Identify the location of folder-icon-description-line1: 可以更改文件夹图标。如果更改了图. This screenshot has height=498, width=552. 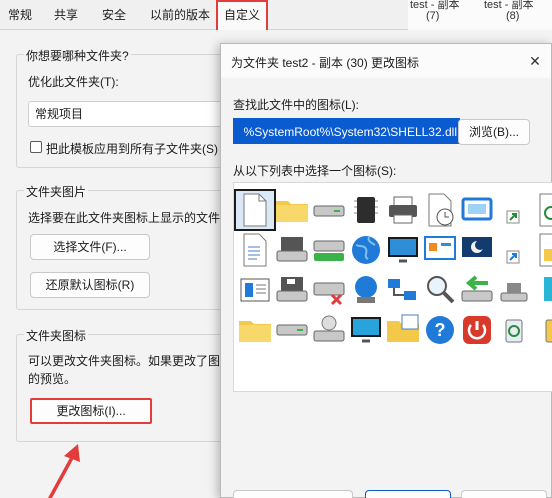
(124, 361).